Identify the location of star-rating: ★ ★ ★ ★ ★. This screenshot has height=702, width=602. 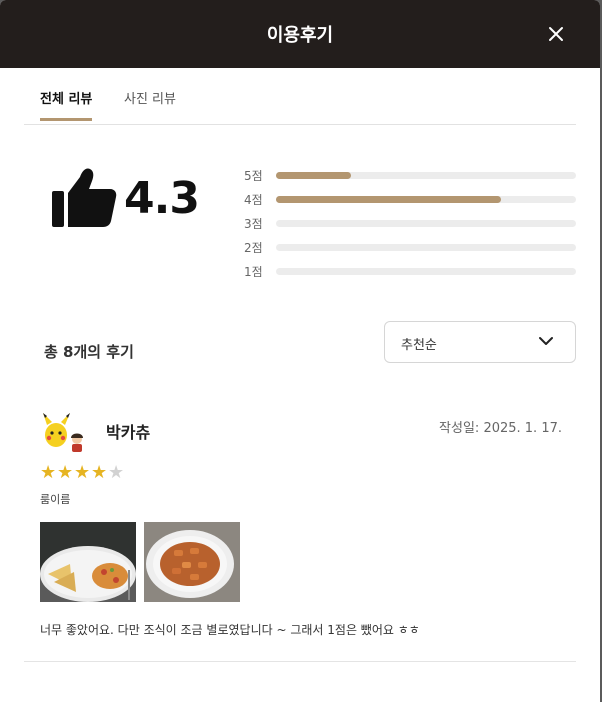
(82, 473).